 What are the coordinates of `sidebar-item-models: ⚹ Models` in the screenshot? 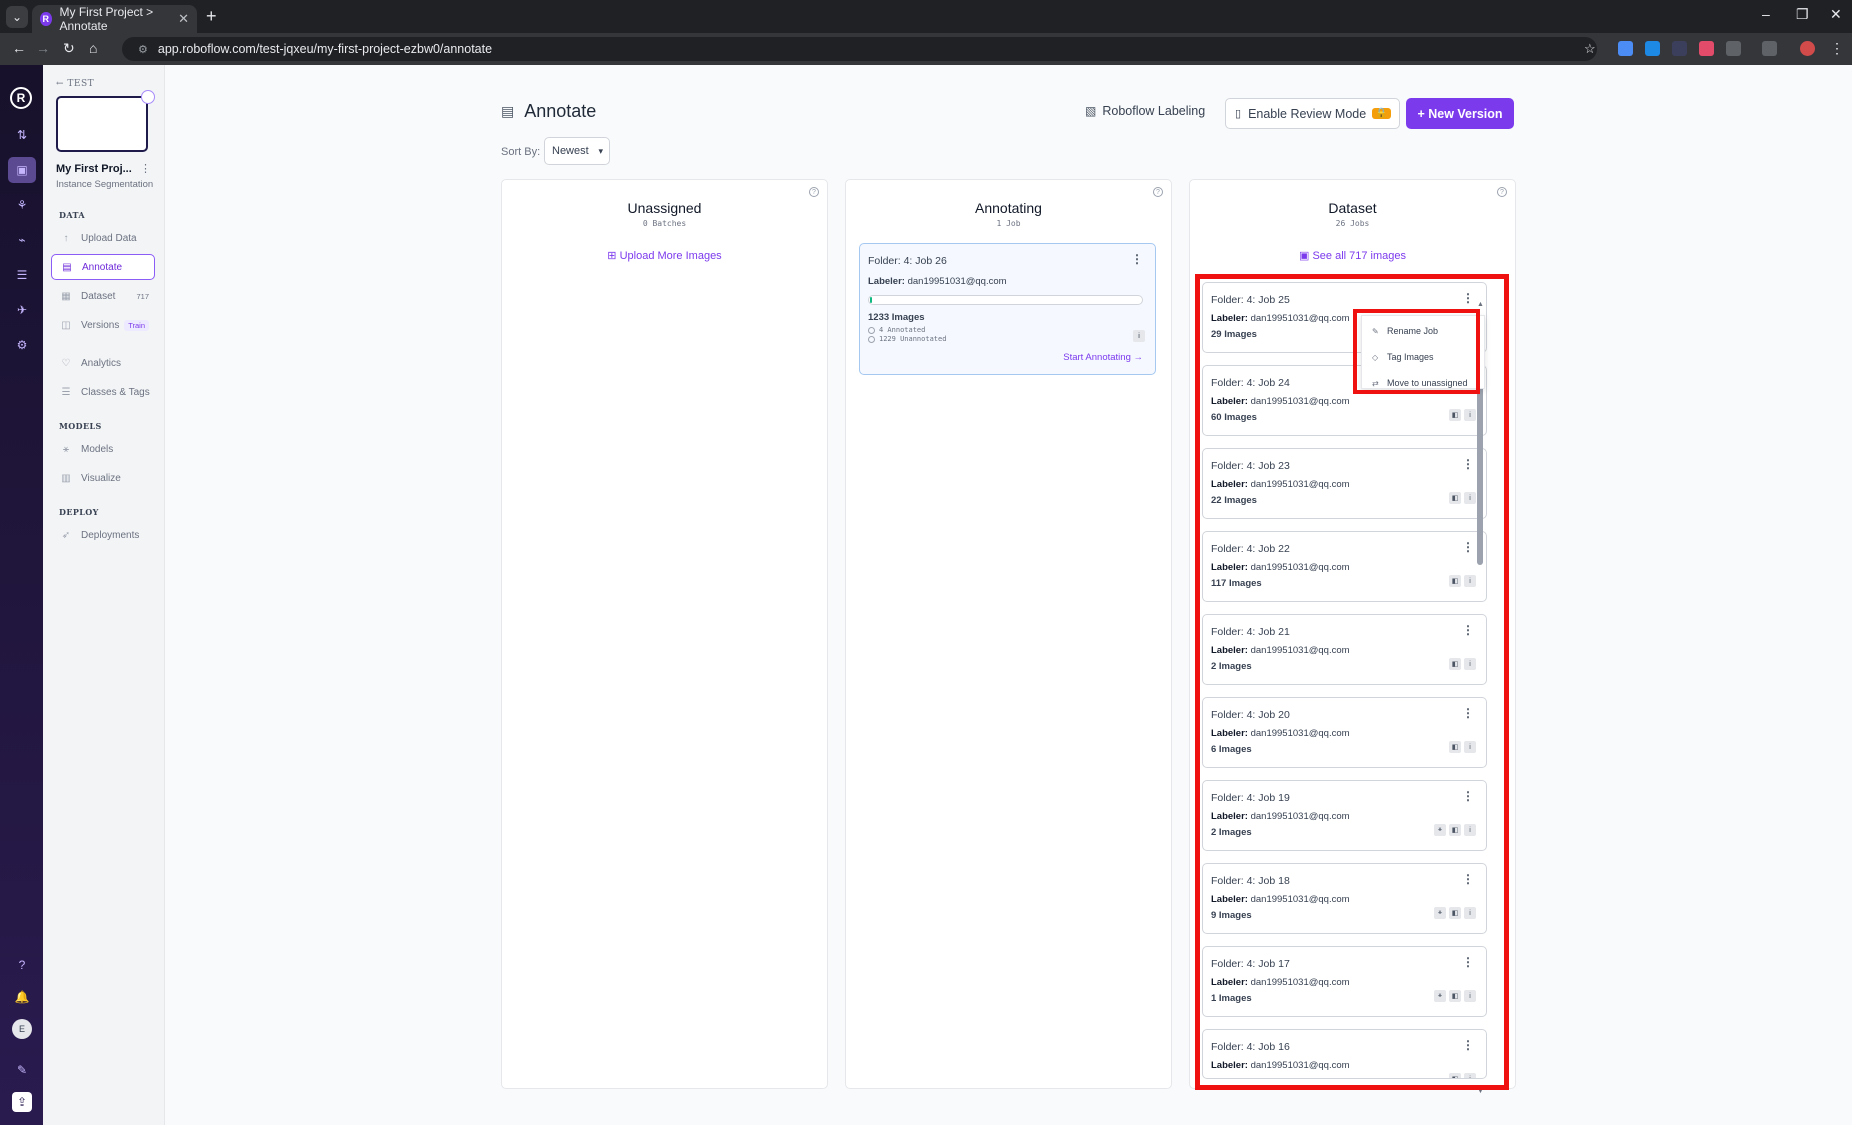 It's located at (103, 449).